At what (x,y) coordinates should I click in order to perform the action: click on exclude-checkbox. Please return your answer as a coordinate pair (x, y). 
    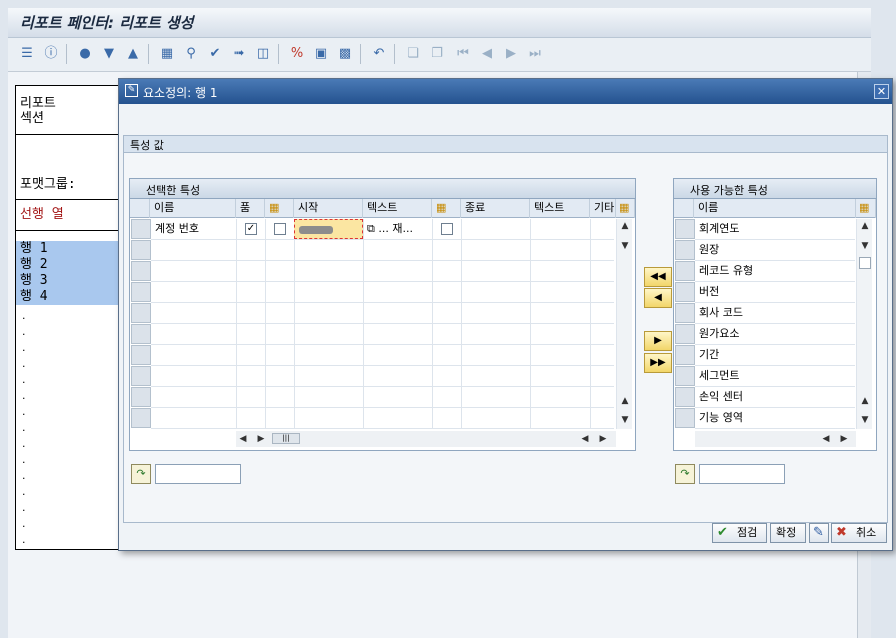
    Looking at the image, I should click on (280, 229).